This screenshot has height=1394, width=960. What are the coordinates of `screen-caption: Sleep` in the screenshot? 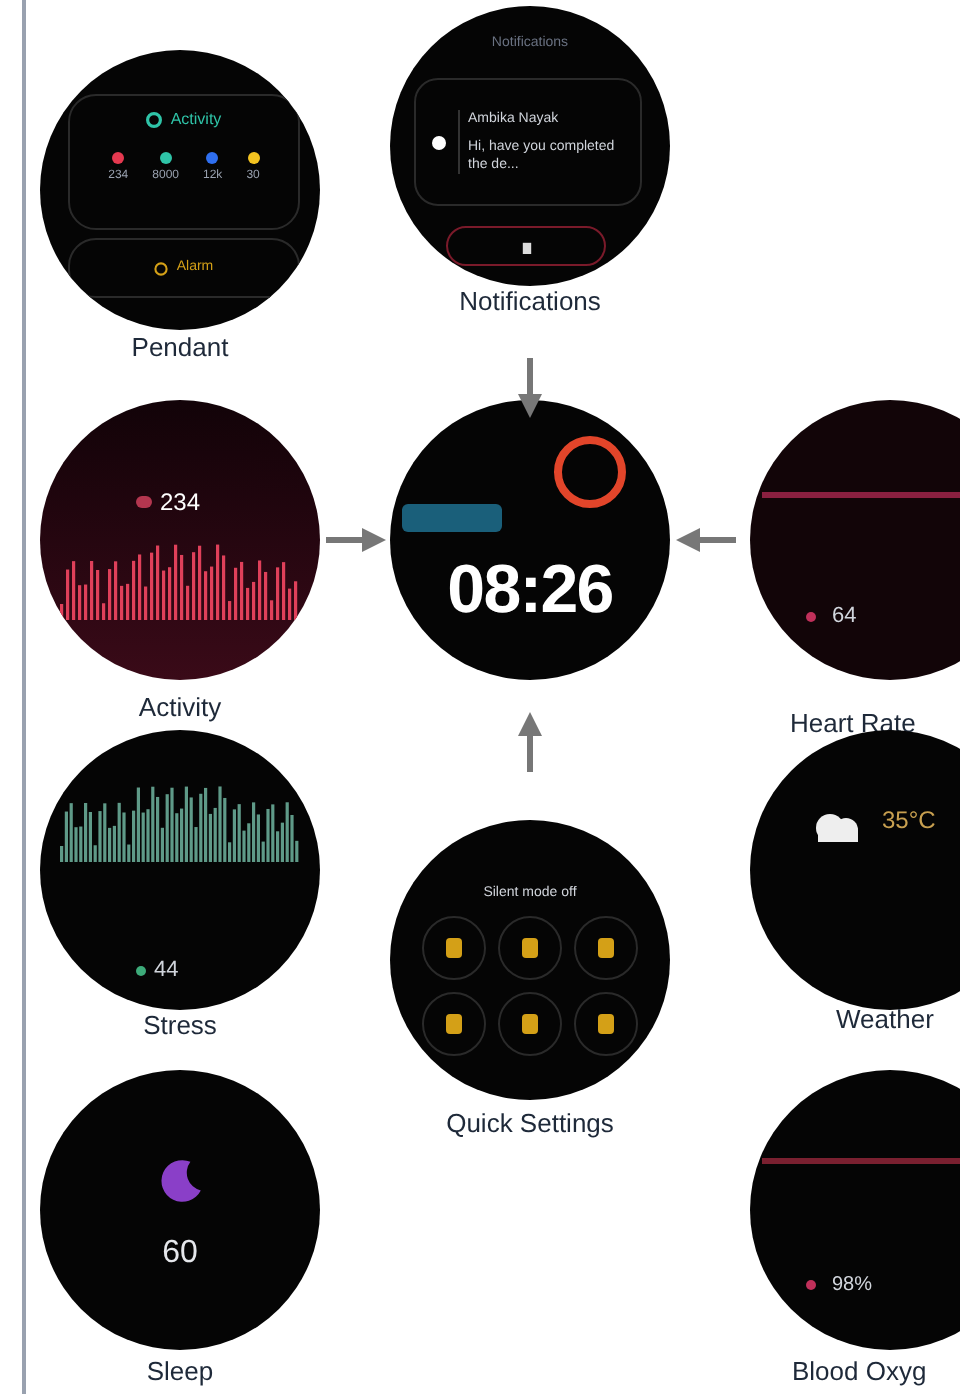 It's located at (180, 1372).